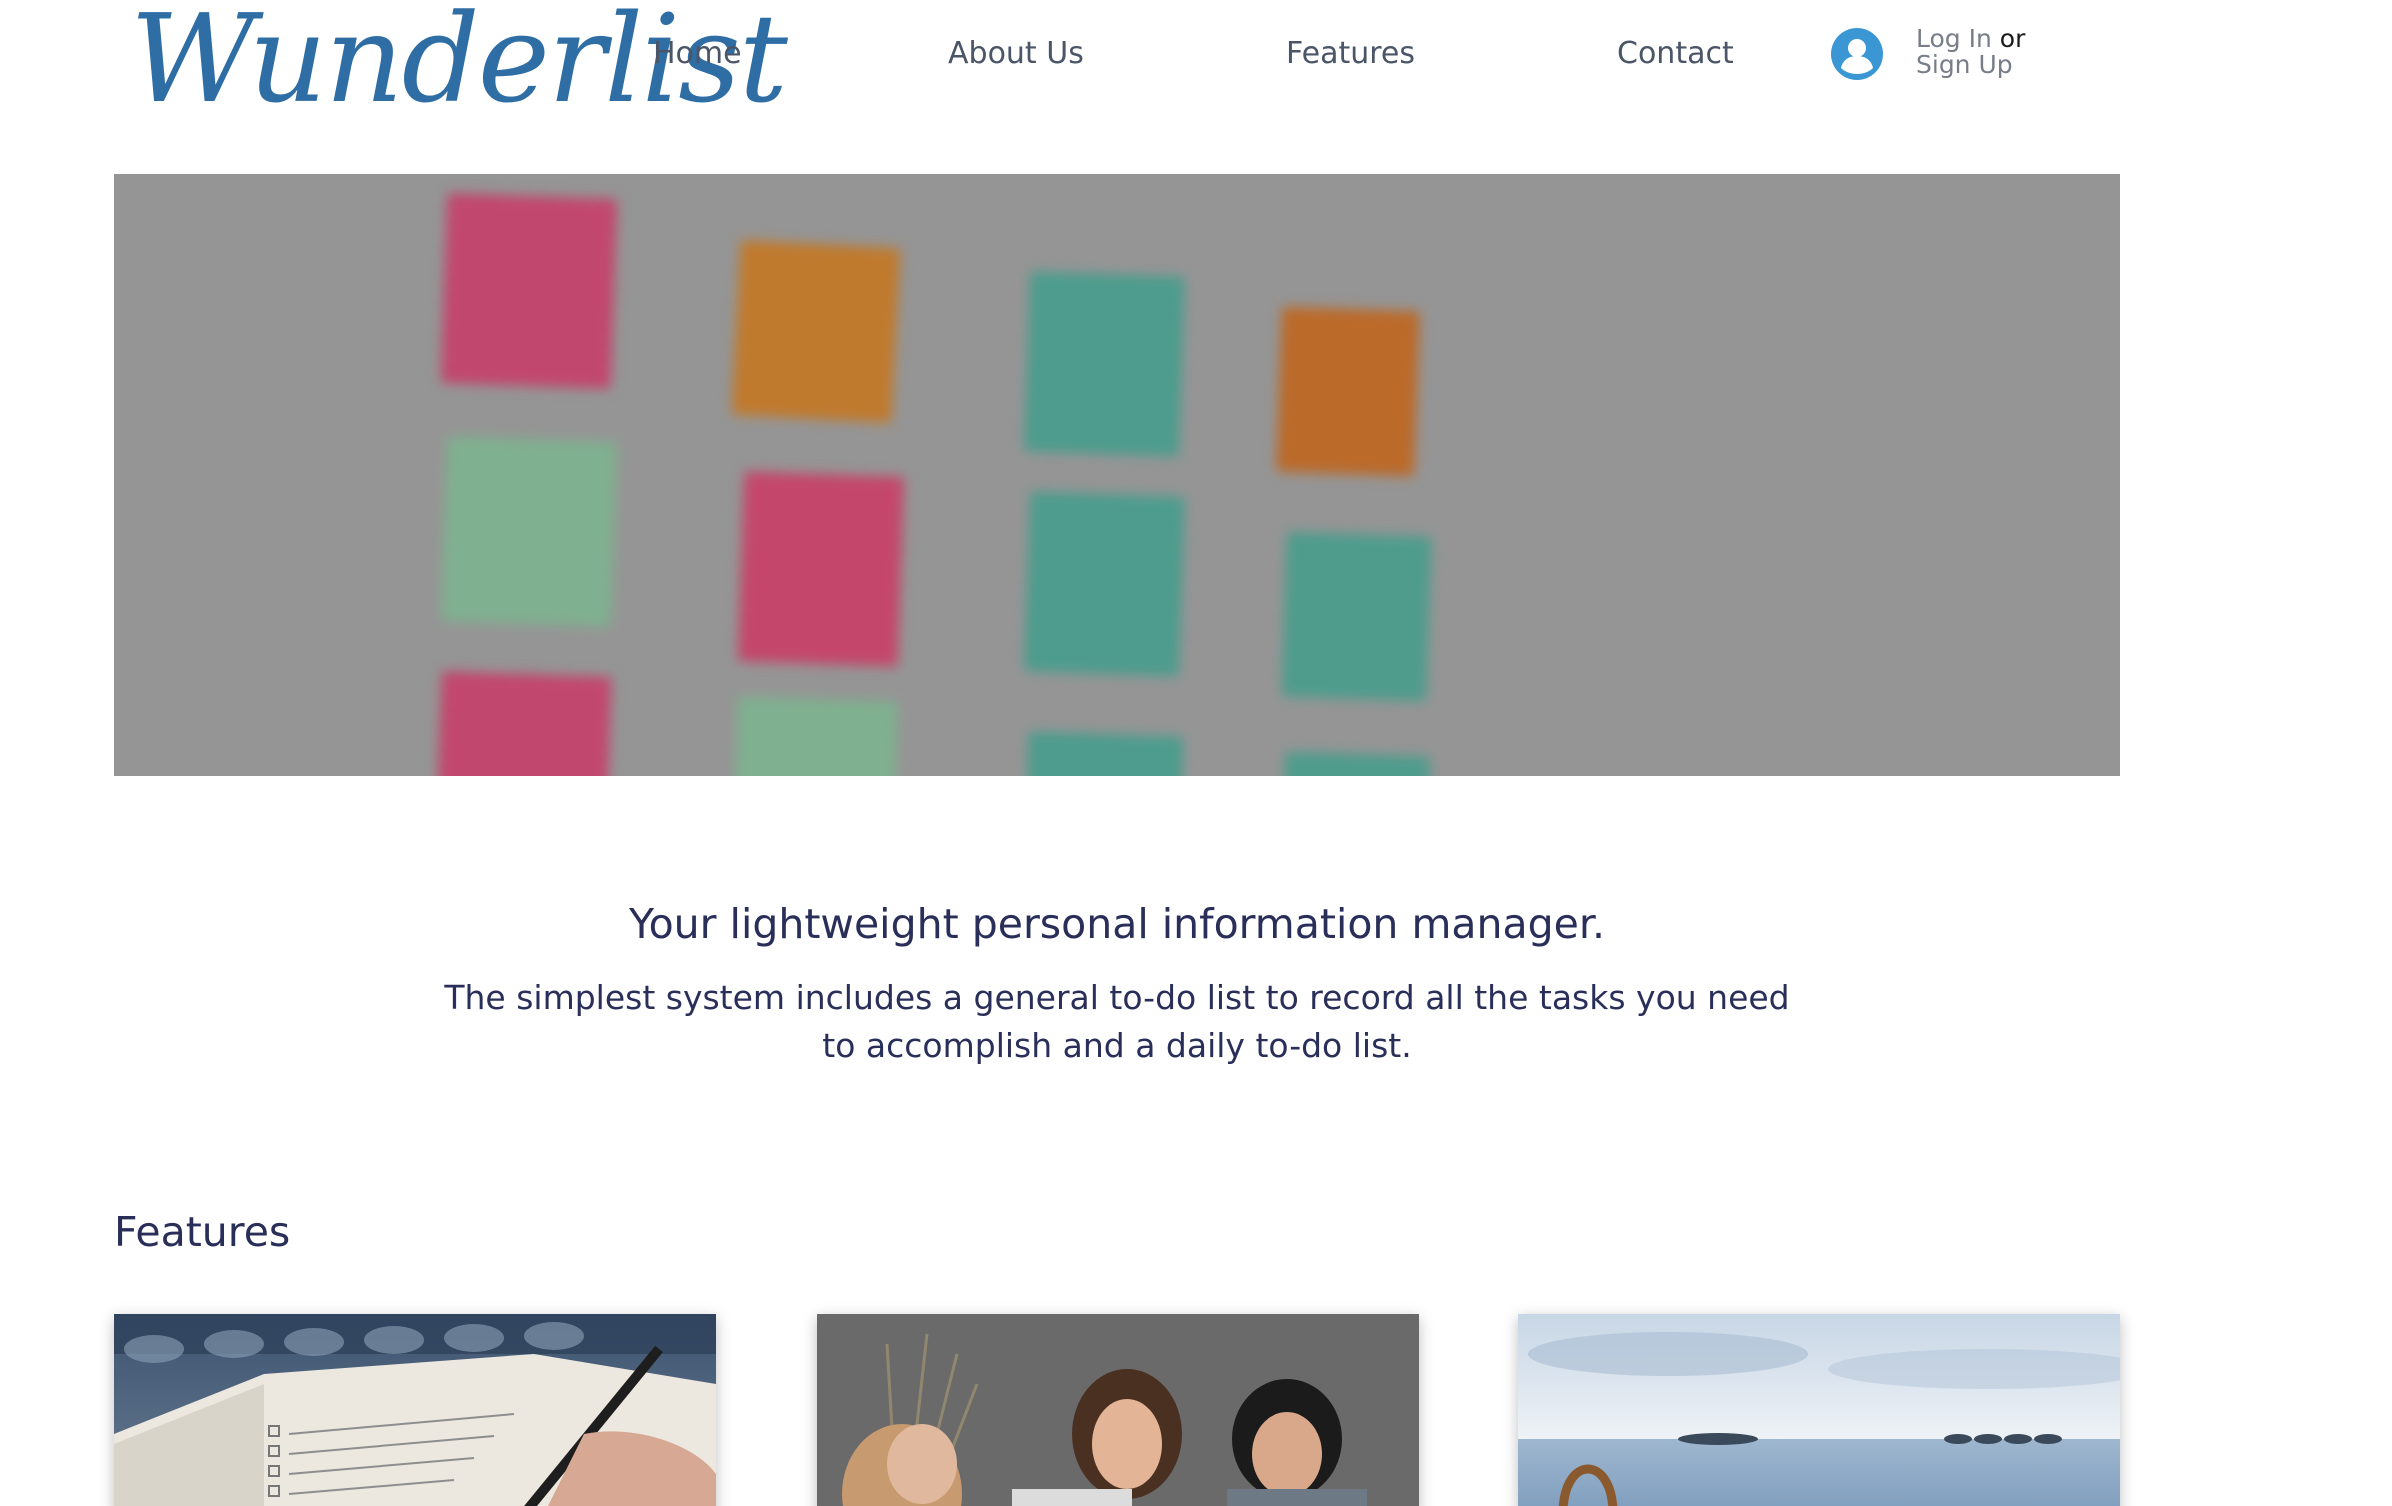  What do you see at coordinates (697, 54) in the screenshot?
I see `nav-home: Home` at bounding box center [697, 54].